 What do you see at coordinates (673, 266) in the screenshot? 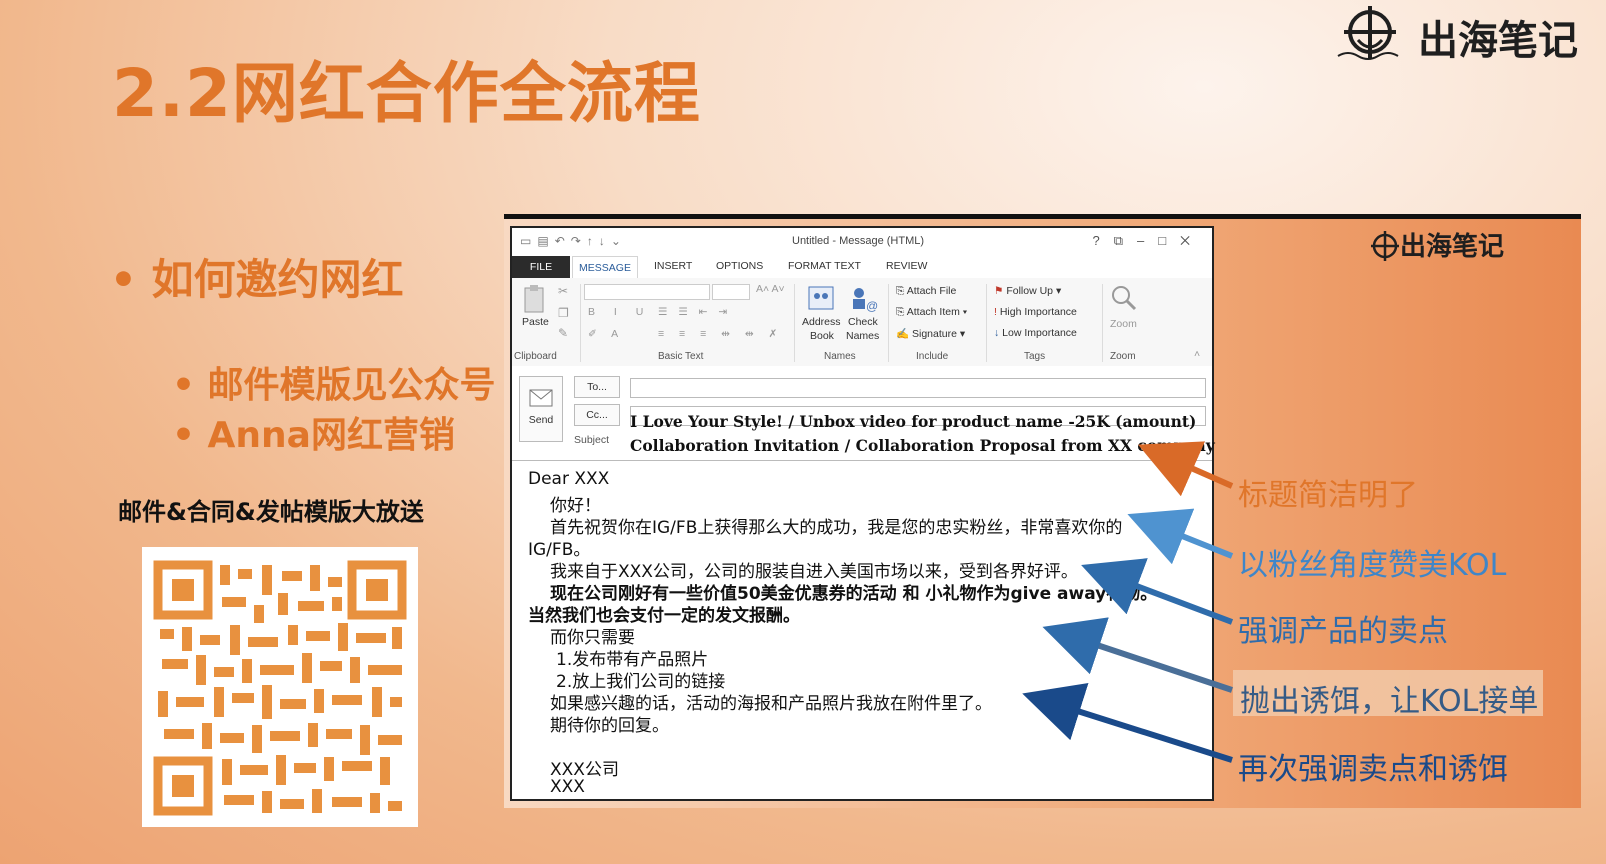
I see `tab-insert: INSERT` at bounding box center [673, 266].